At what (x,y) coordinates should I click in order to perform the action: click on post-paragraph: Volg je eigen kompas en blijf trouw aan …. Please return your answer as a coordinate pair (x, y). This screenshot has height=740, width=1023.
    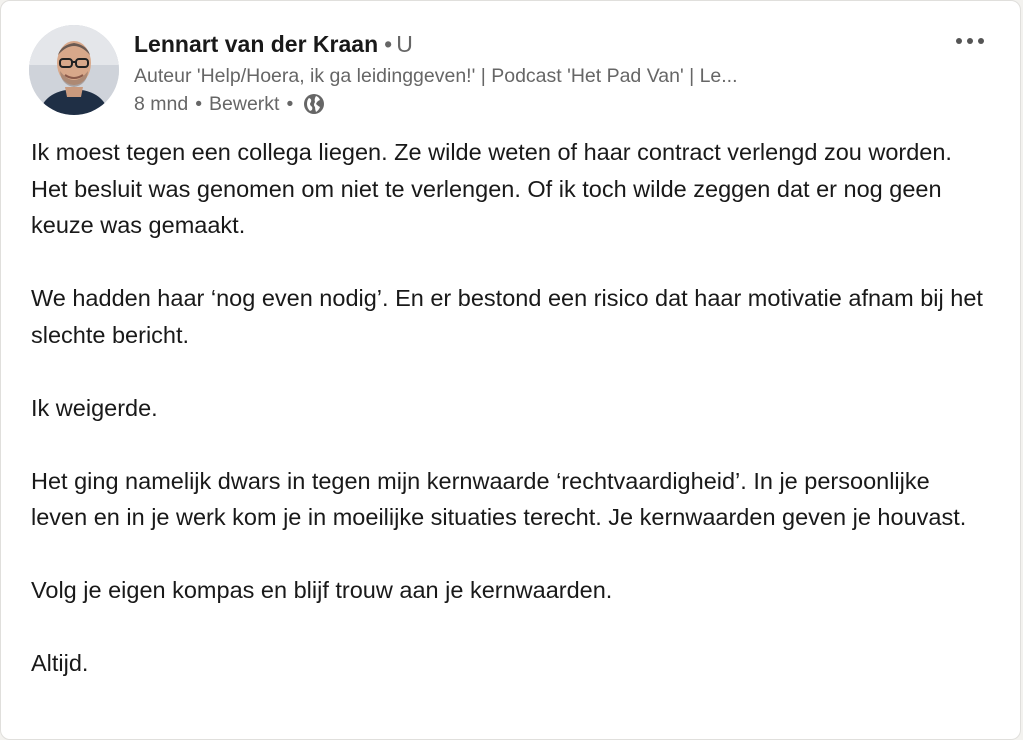
    Looking at the image, I should click on (322, 590).